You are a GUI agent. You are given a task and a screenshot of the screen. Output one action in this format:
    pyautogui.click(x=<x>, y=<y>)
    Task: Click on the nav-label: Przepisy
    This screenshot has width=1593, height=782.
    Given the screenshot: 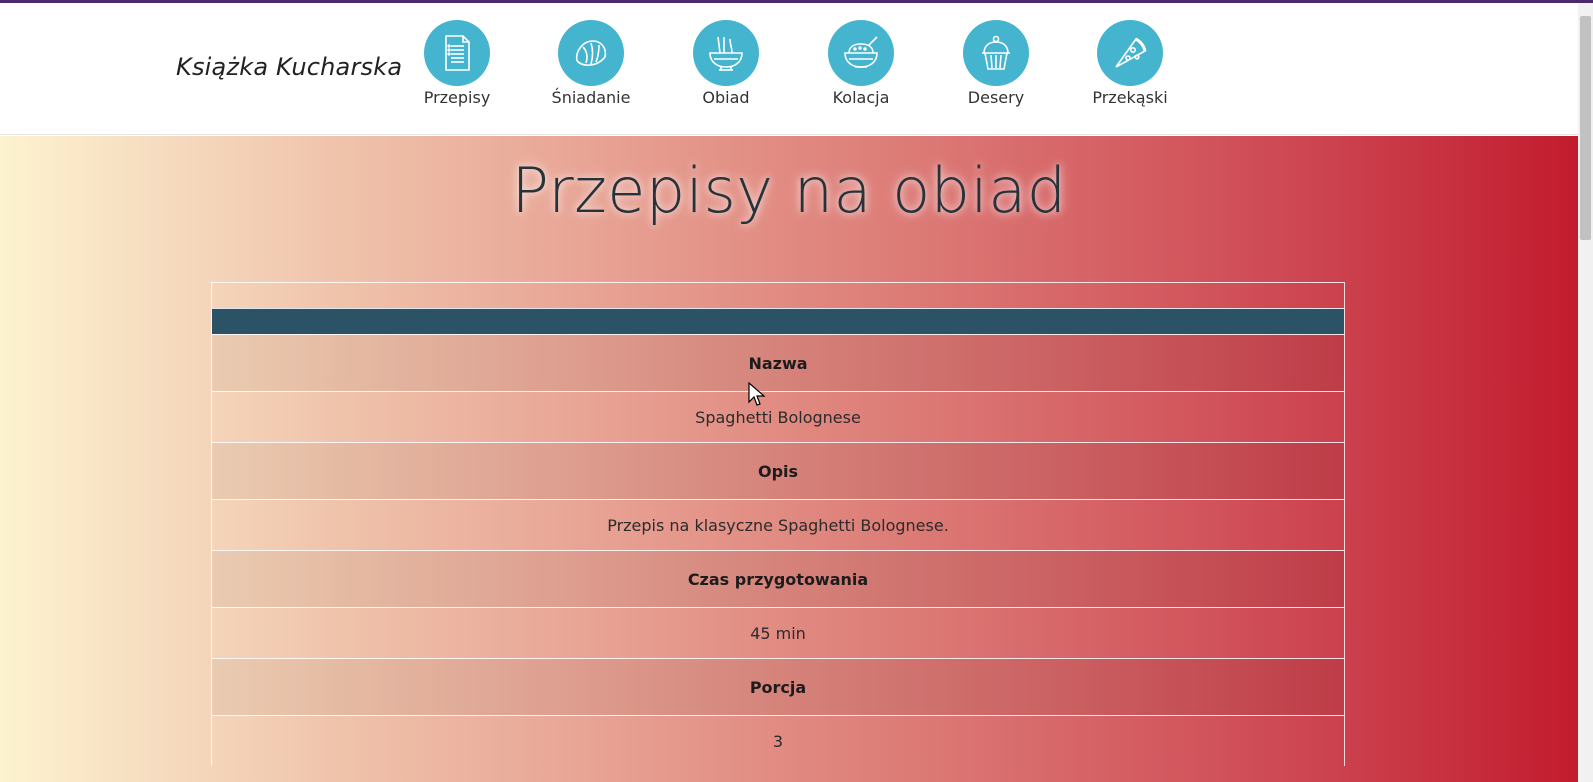 What is the action you would take?
    pyautogui.click(x=457, y=97)
    